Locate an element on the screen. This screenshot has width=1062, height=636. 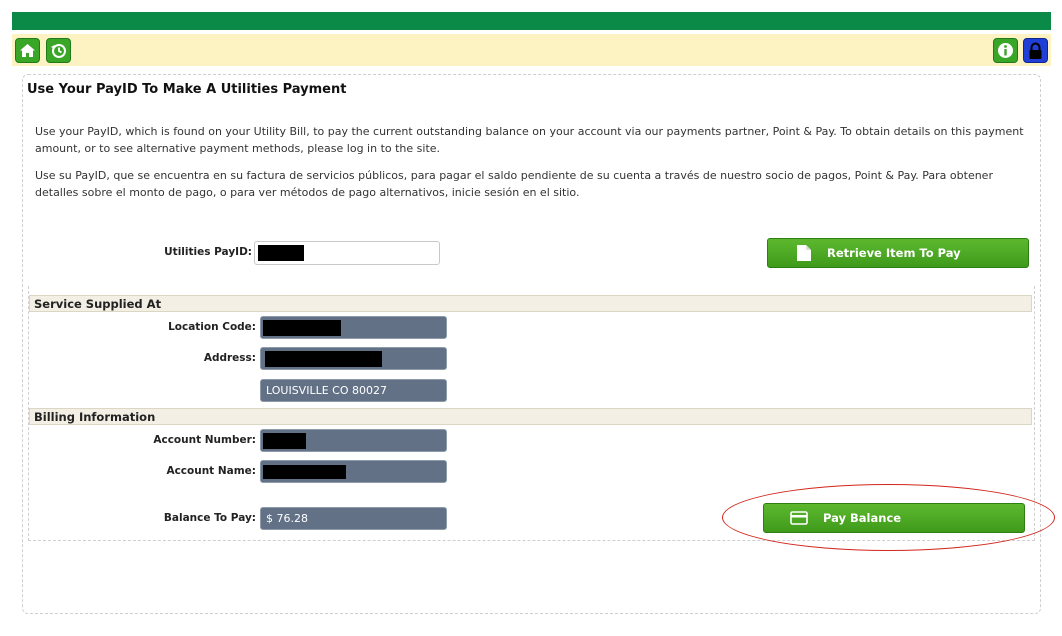
city-state-zip-field: LOUISVILLE CO 80027 is located at coordinates (353, 390).